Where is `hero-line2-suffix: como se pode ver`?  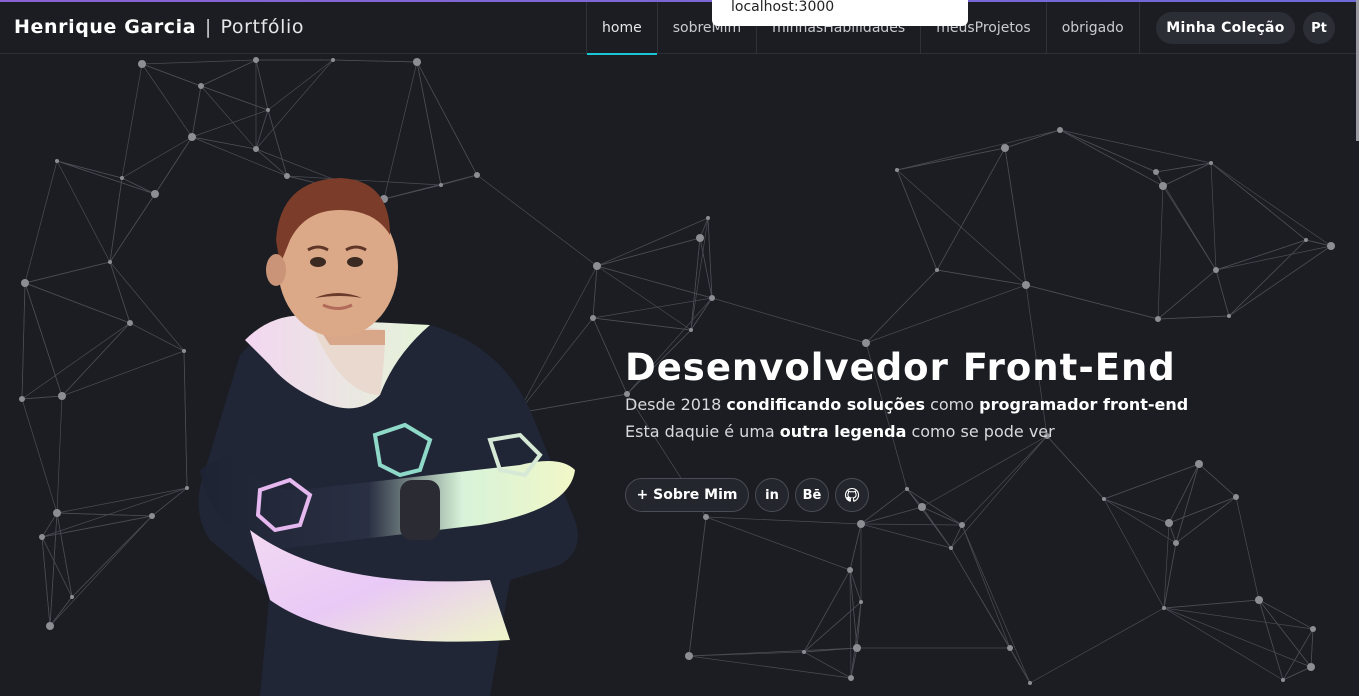
hero-line2-suffix: como se pode ver is located at coordinates (983, 431).